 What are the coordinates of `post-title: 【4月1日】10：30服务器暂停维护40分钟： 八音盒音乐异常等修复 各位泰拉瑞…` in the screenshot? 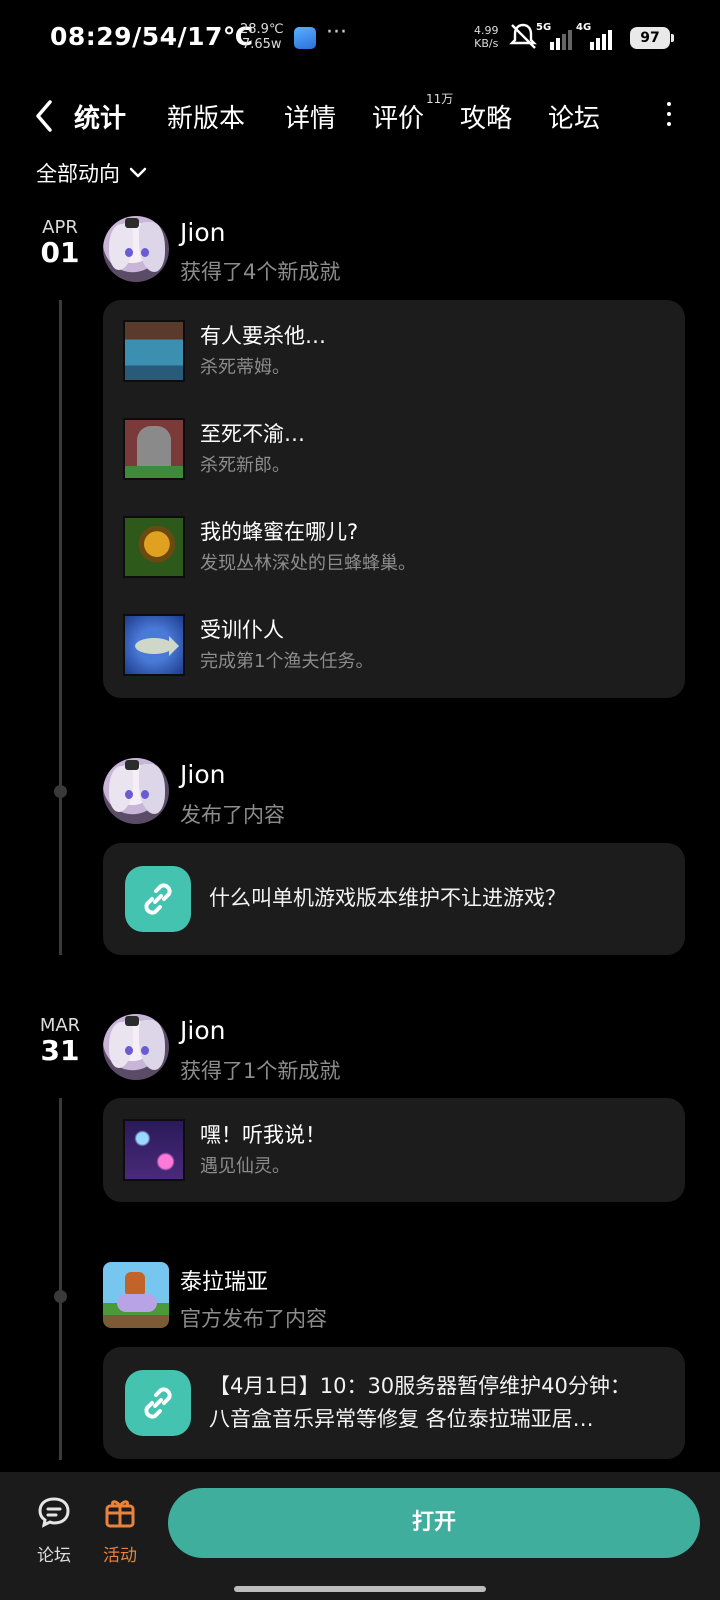 It's located at (420, 1403).